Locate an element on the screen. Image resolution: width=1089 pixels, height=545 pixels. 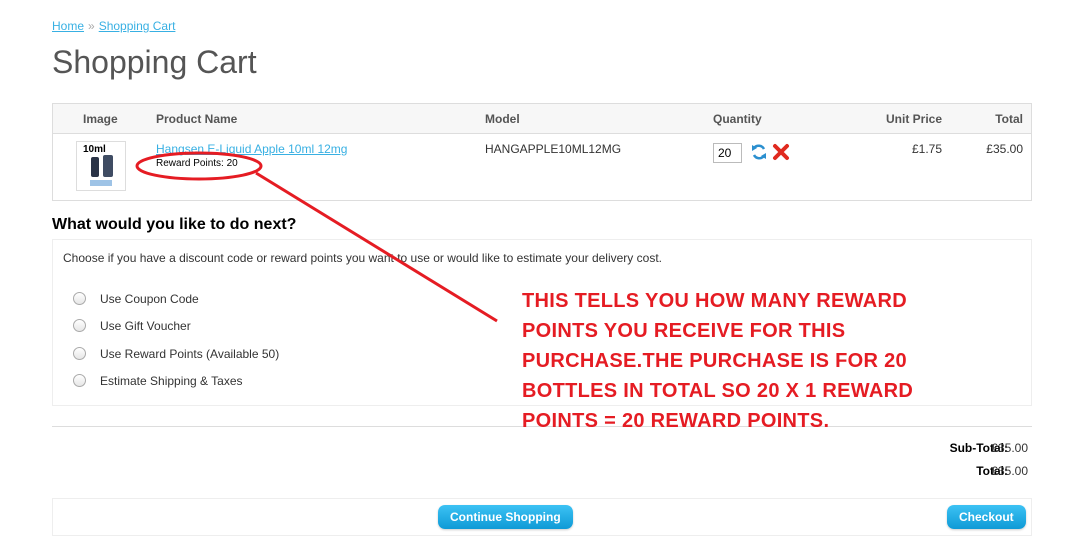
annotation-line: POINTS = 20 REWARD POINTS. is located at coordinates (676, 421).